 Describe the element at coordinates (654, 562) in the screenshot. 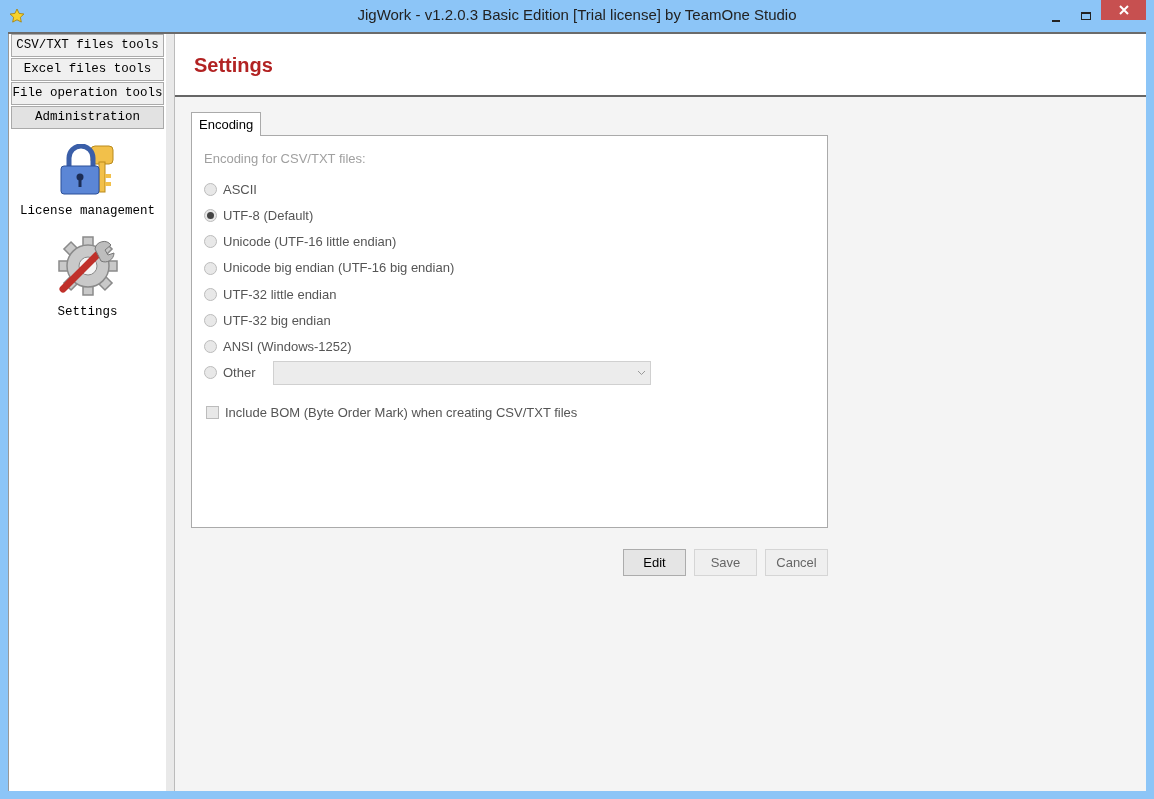

I see `action-button: Edit` at that location.